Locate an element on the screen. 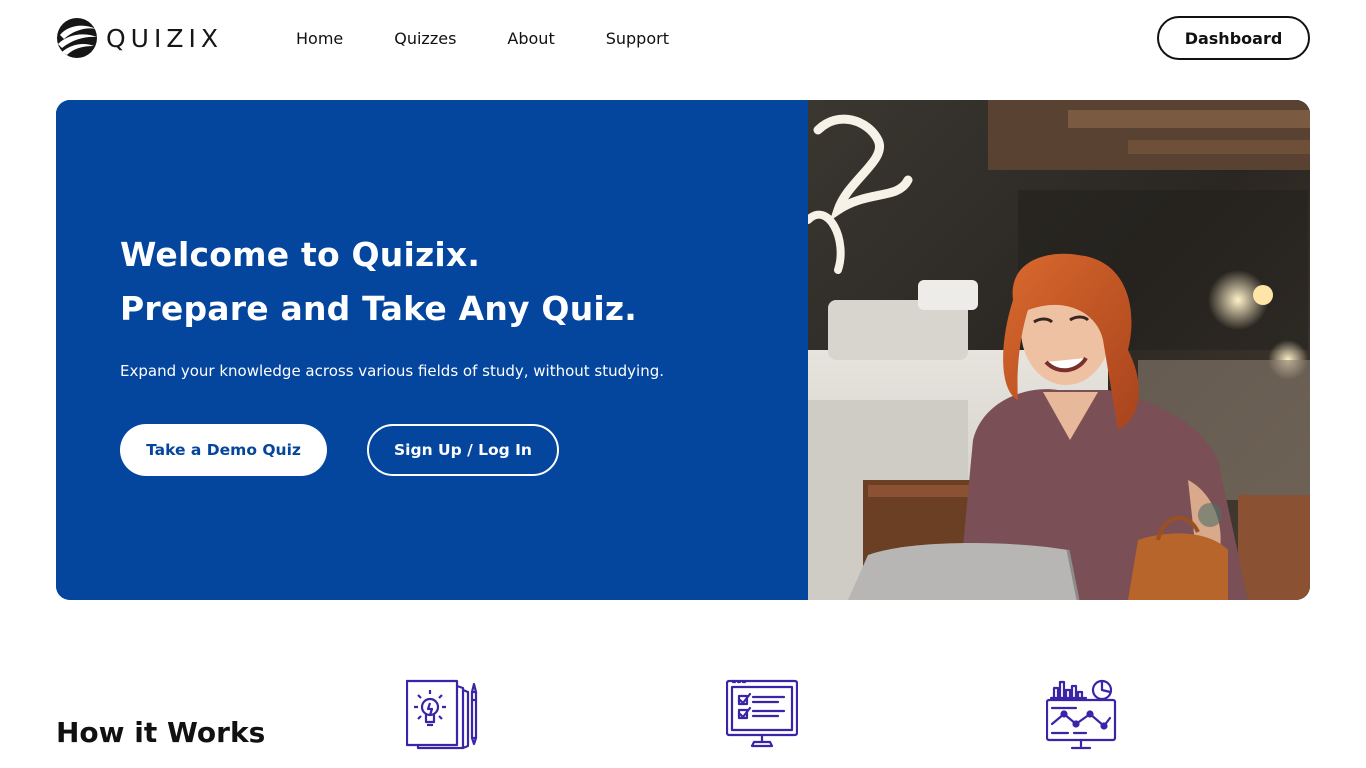  sign-up-log-in-button: Sign Up / Log In is located at coordinates (463, 450).